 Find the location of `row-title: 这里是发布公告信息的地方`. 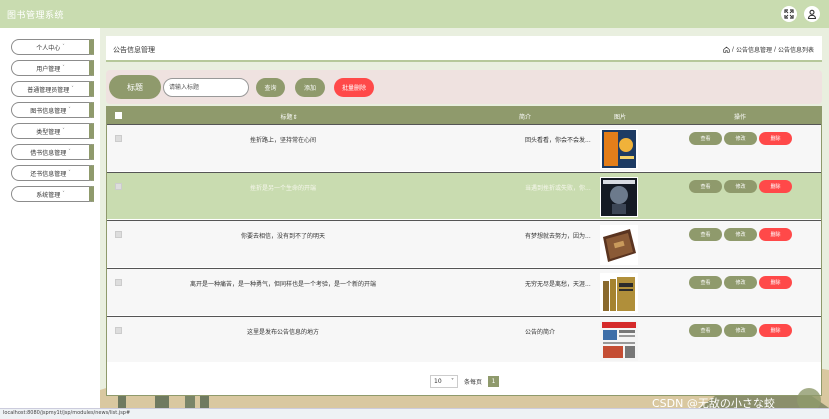

row-title: 这里是发布公告信息的地方 is located at coordinates (282, 332).